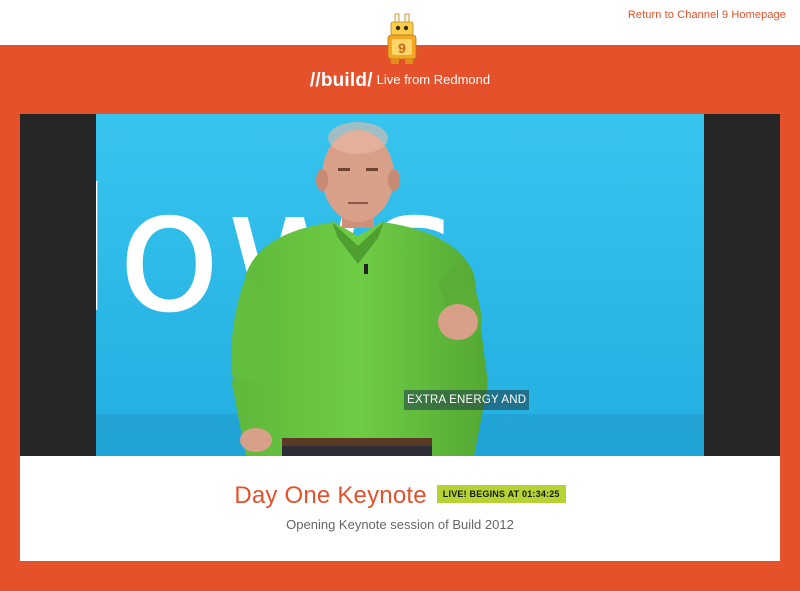 This screenshot has width=800, height=591. Describe the element at coordinates (400, 524) in the screenshot. I see `event-description: Opening Keynote session of Build 2012` at that location.